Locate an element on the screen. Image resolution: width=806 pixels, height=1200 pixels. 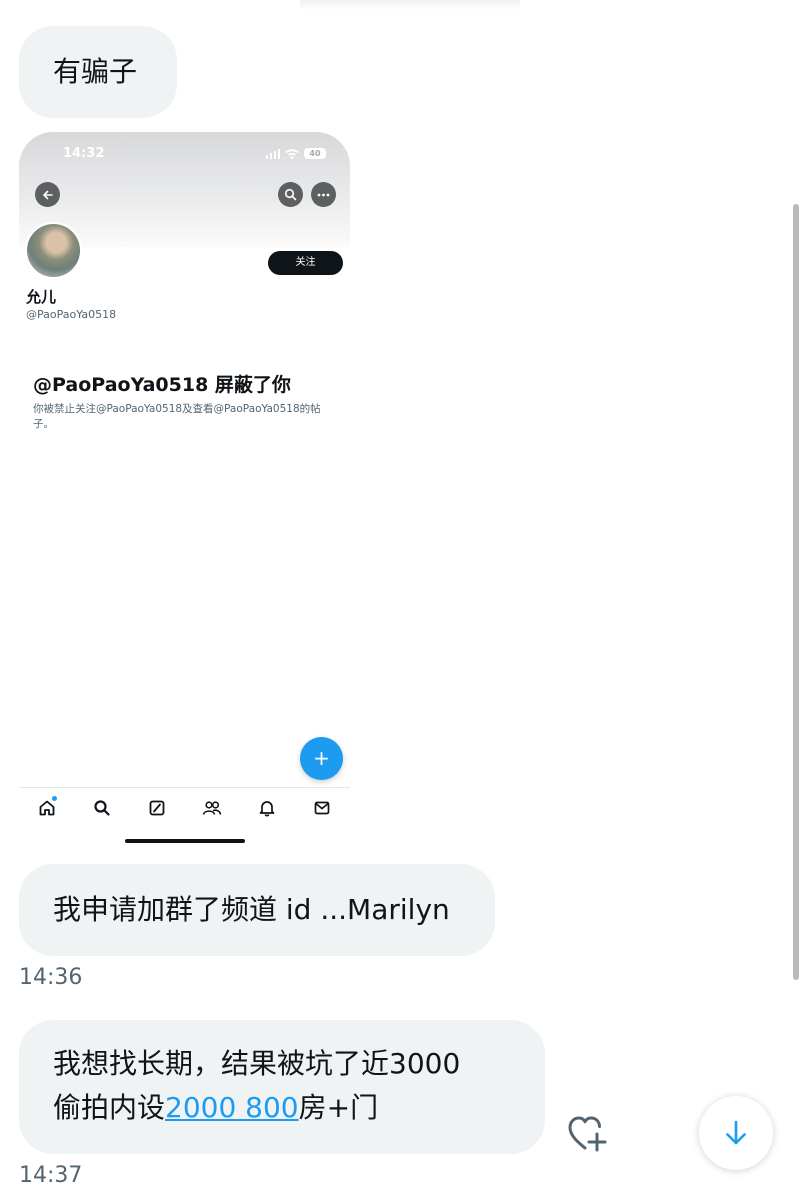
arrow-down-icon is located at coordinates (736, 1132).